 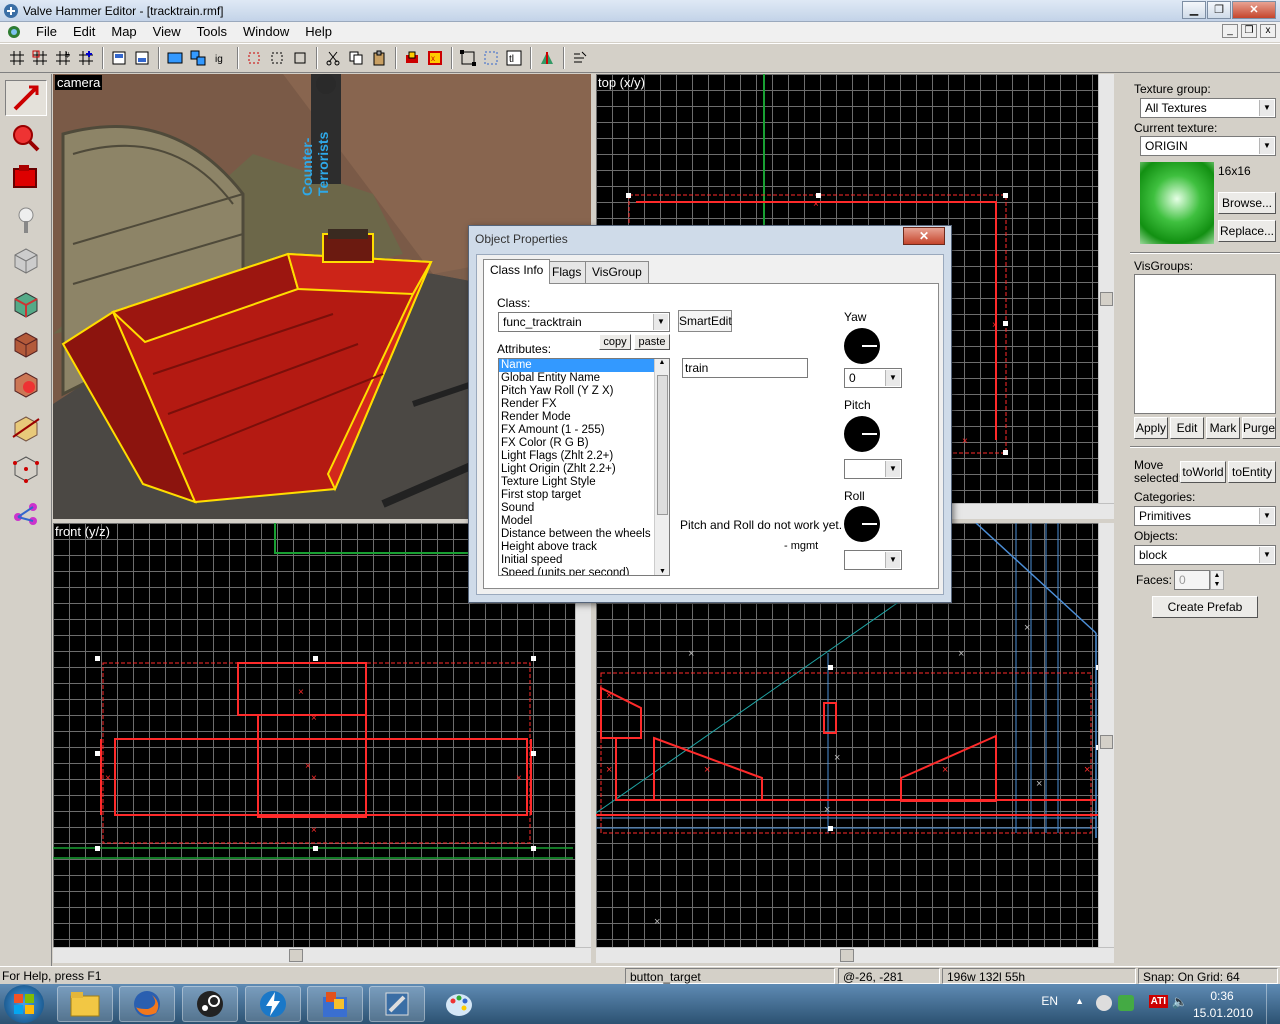 What do you see at coordinates (63, 58) in the screenshot?
I see `grid-larger-icon: #` at bounding box center [63, 58].